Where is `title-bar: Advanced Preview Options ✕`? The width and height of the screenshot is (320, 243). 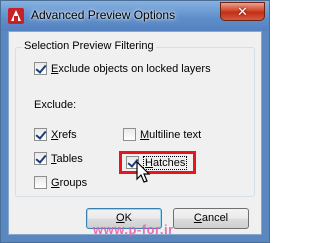
title-bar: Advanced Preview Options ✕ is located at coordinates (135, 16).